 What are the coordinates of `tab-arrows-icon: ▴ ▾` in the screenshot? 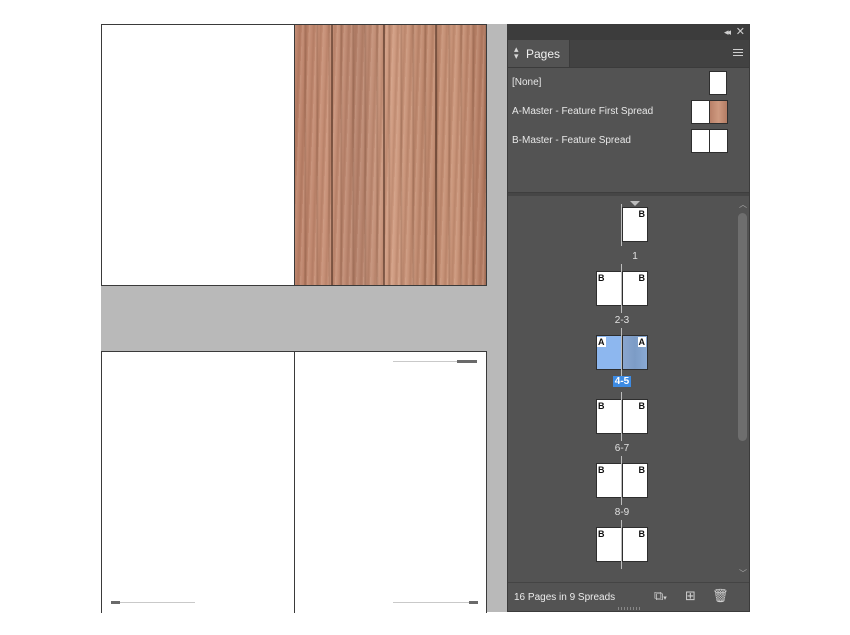 It's located at (516, 52).